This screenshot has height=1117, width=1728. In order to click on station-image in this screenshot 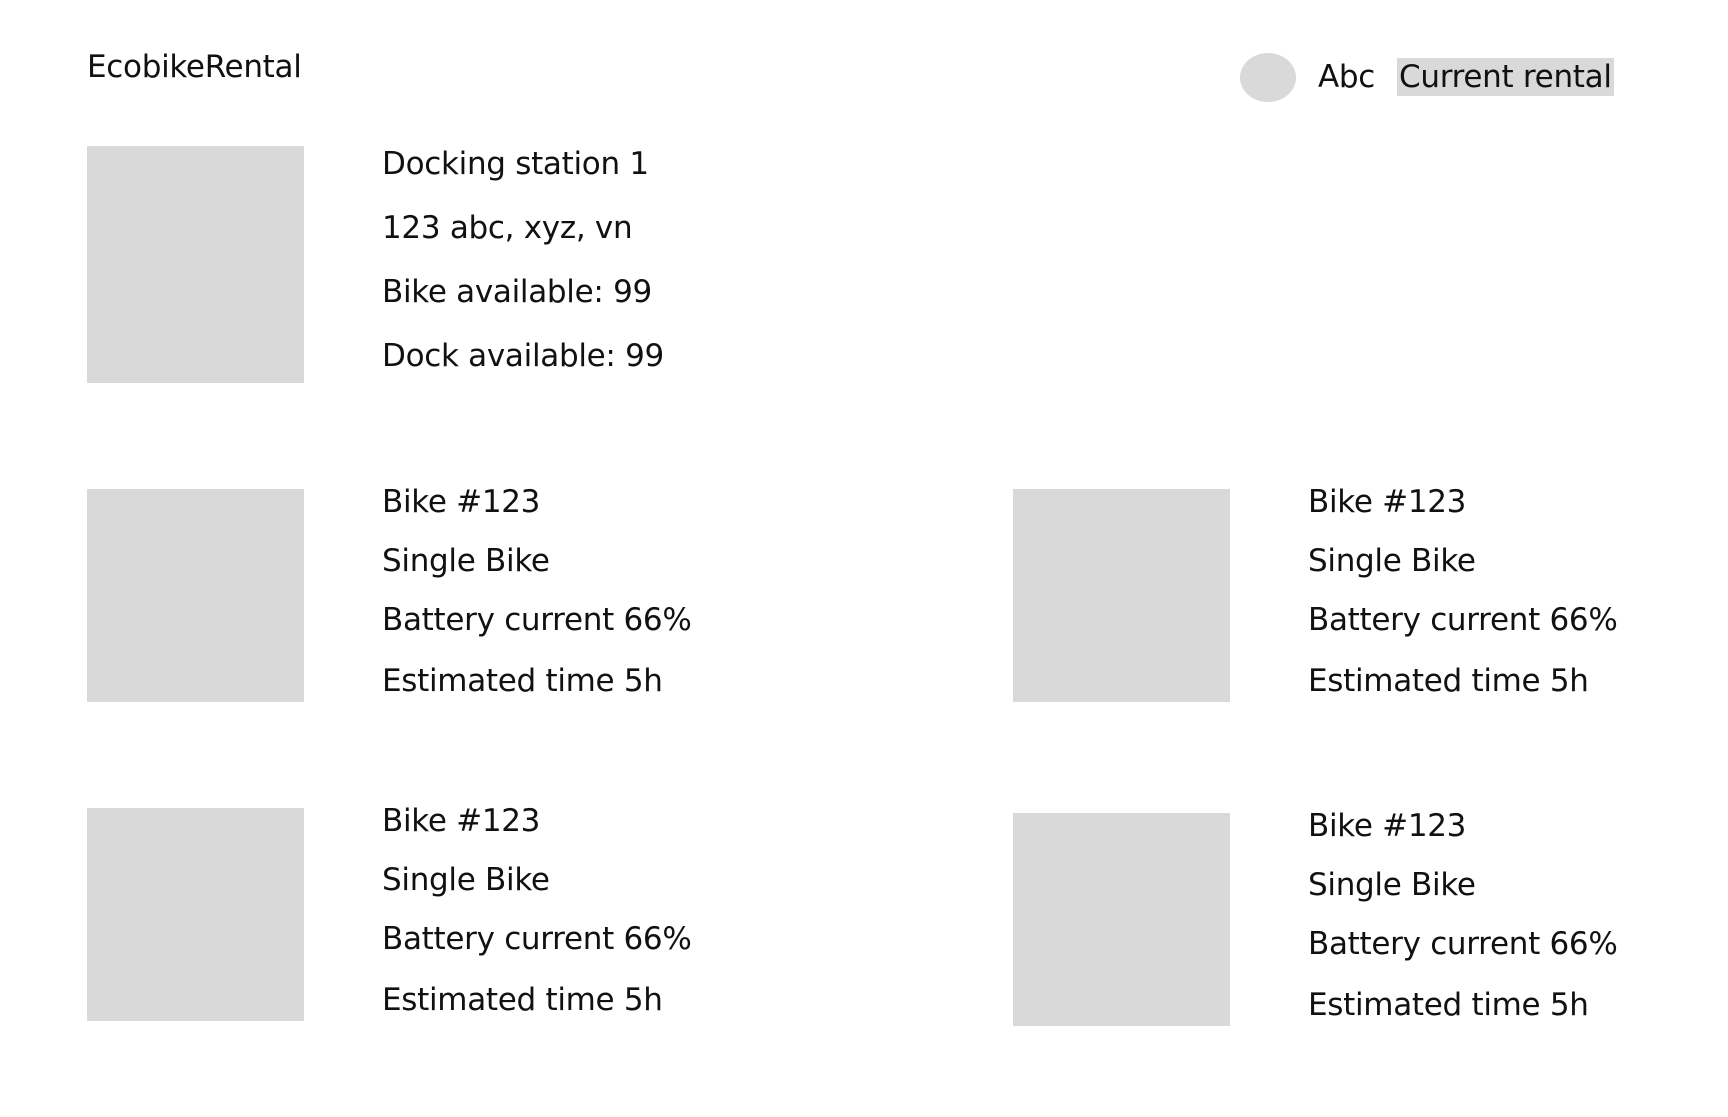, I will do `click(195, 264)`.